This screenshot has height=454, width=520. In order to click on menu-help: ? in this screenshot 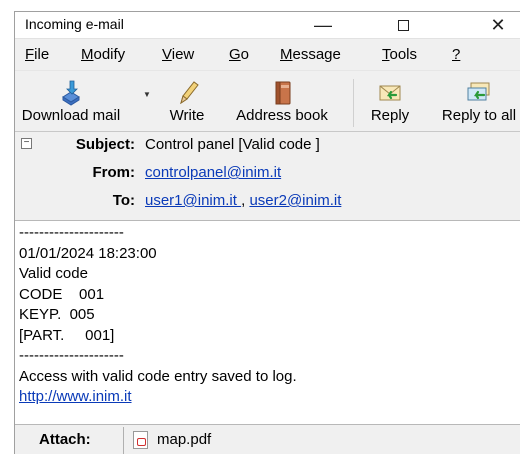, I will do `click(456, 54)`.